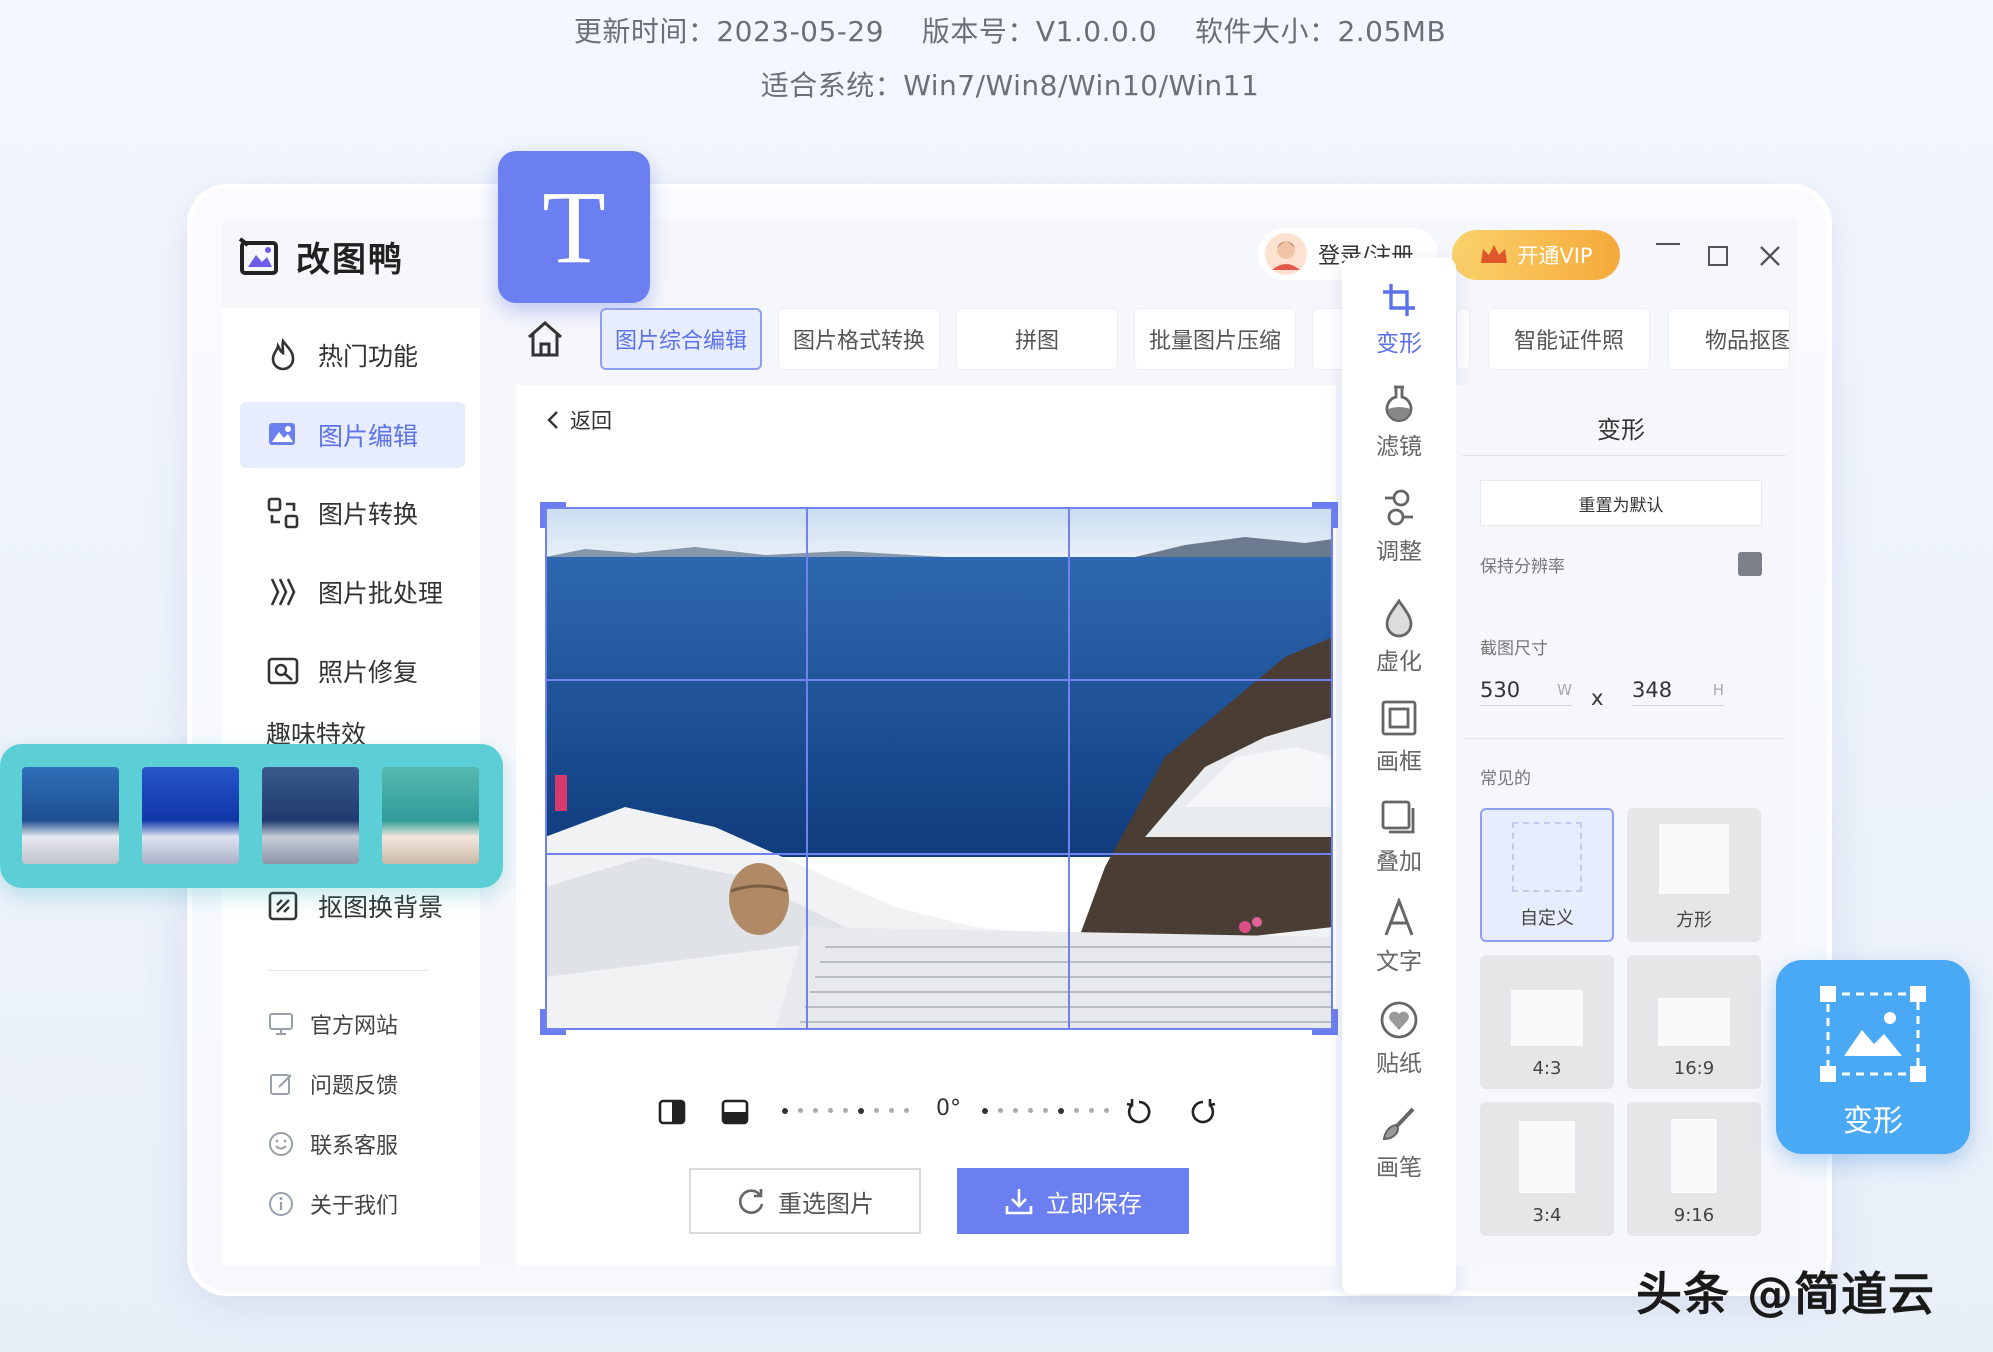 The image size is (1993, 1352). Describe the element at coordinates (1750, 564) in the screenshot. I see `keep-resolution-checkbox` at that location.